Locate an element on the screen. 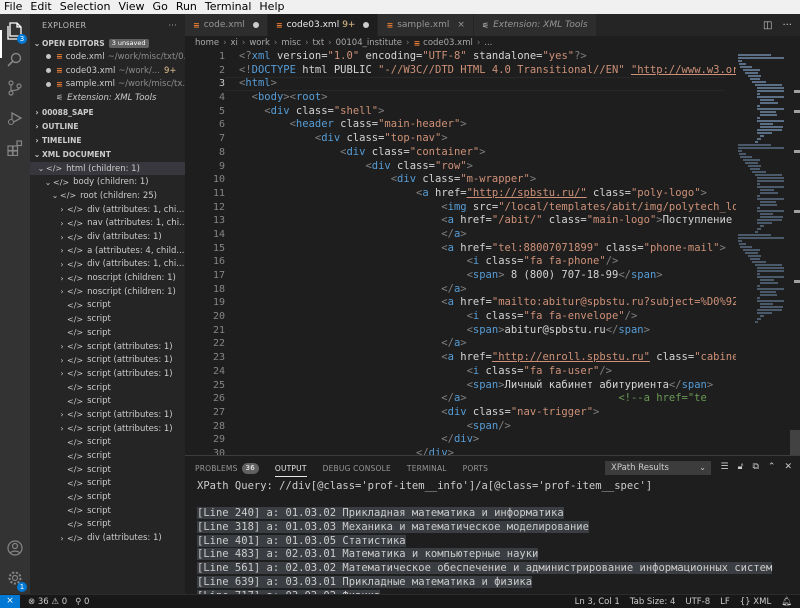 This screenshot has width=800, height=608. code-line: </a> <!--a href="te is located at coordinates (489, 399).